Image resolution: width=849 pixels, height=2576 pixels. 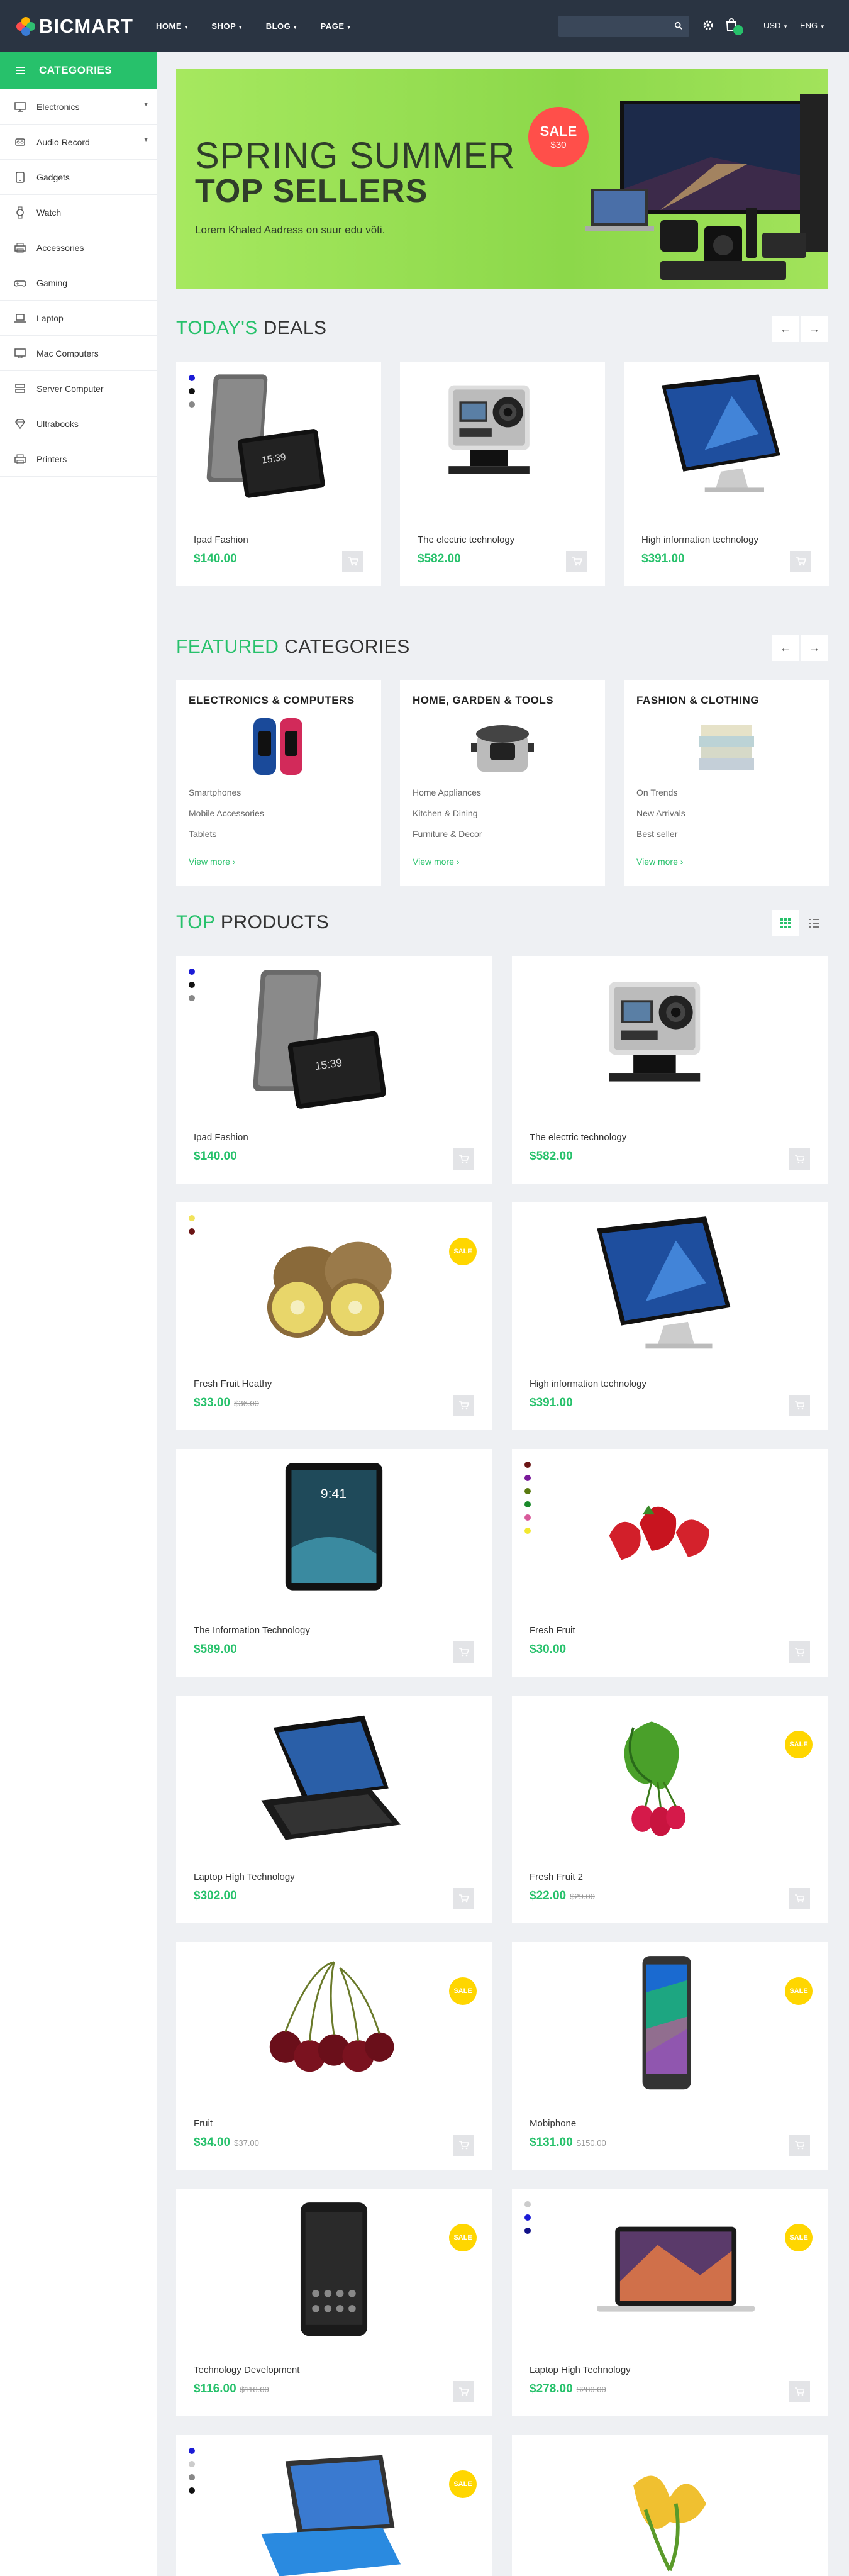 I want to click on currency-select: USD ▼, so click(x=775, y=25).